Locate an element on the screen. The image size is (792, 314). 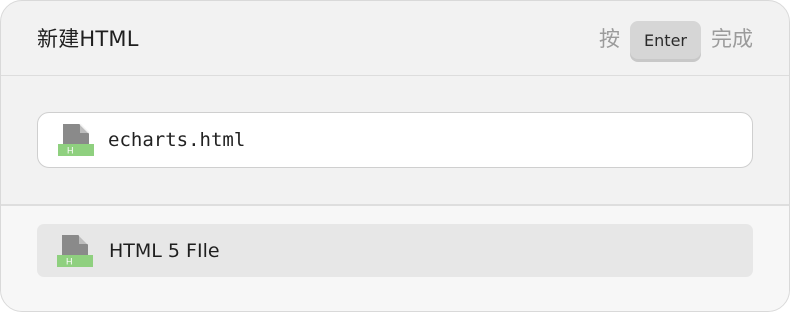
hint-prefix: 按 is located at coordinates (610, 39).